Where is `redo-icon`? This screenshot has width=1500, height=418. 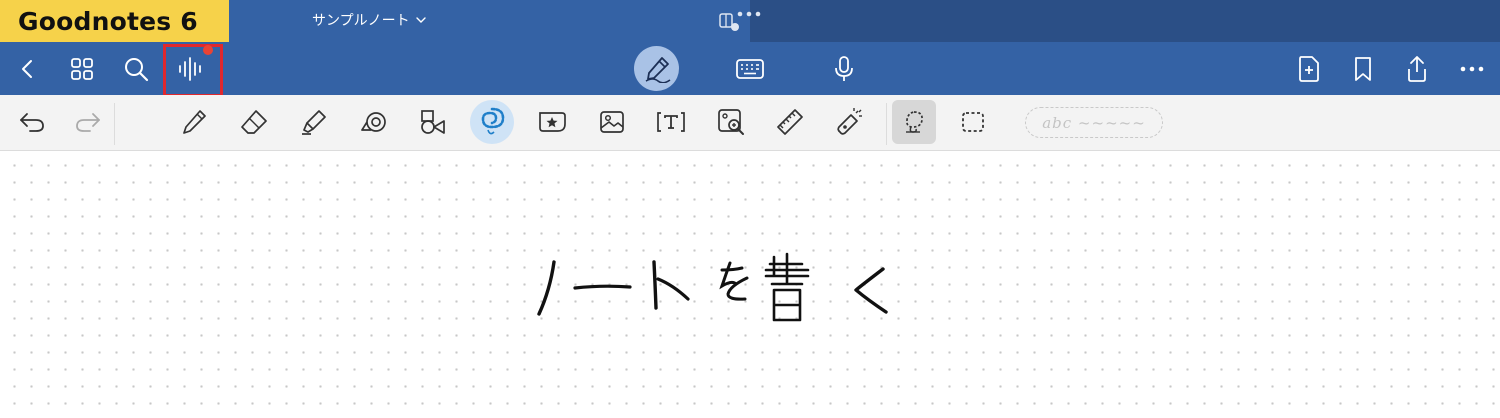
redo-icon is located at coordinates (88, 122).